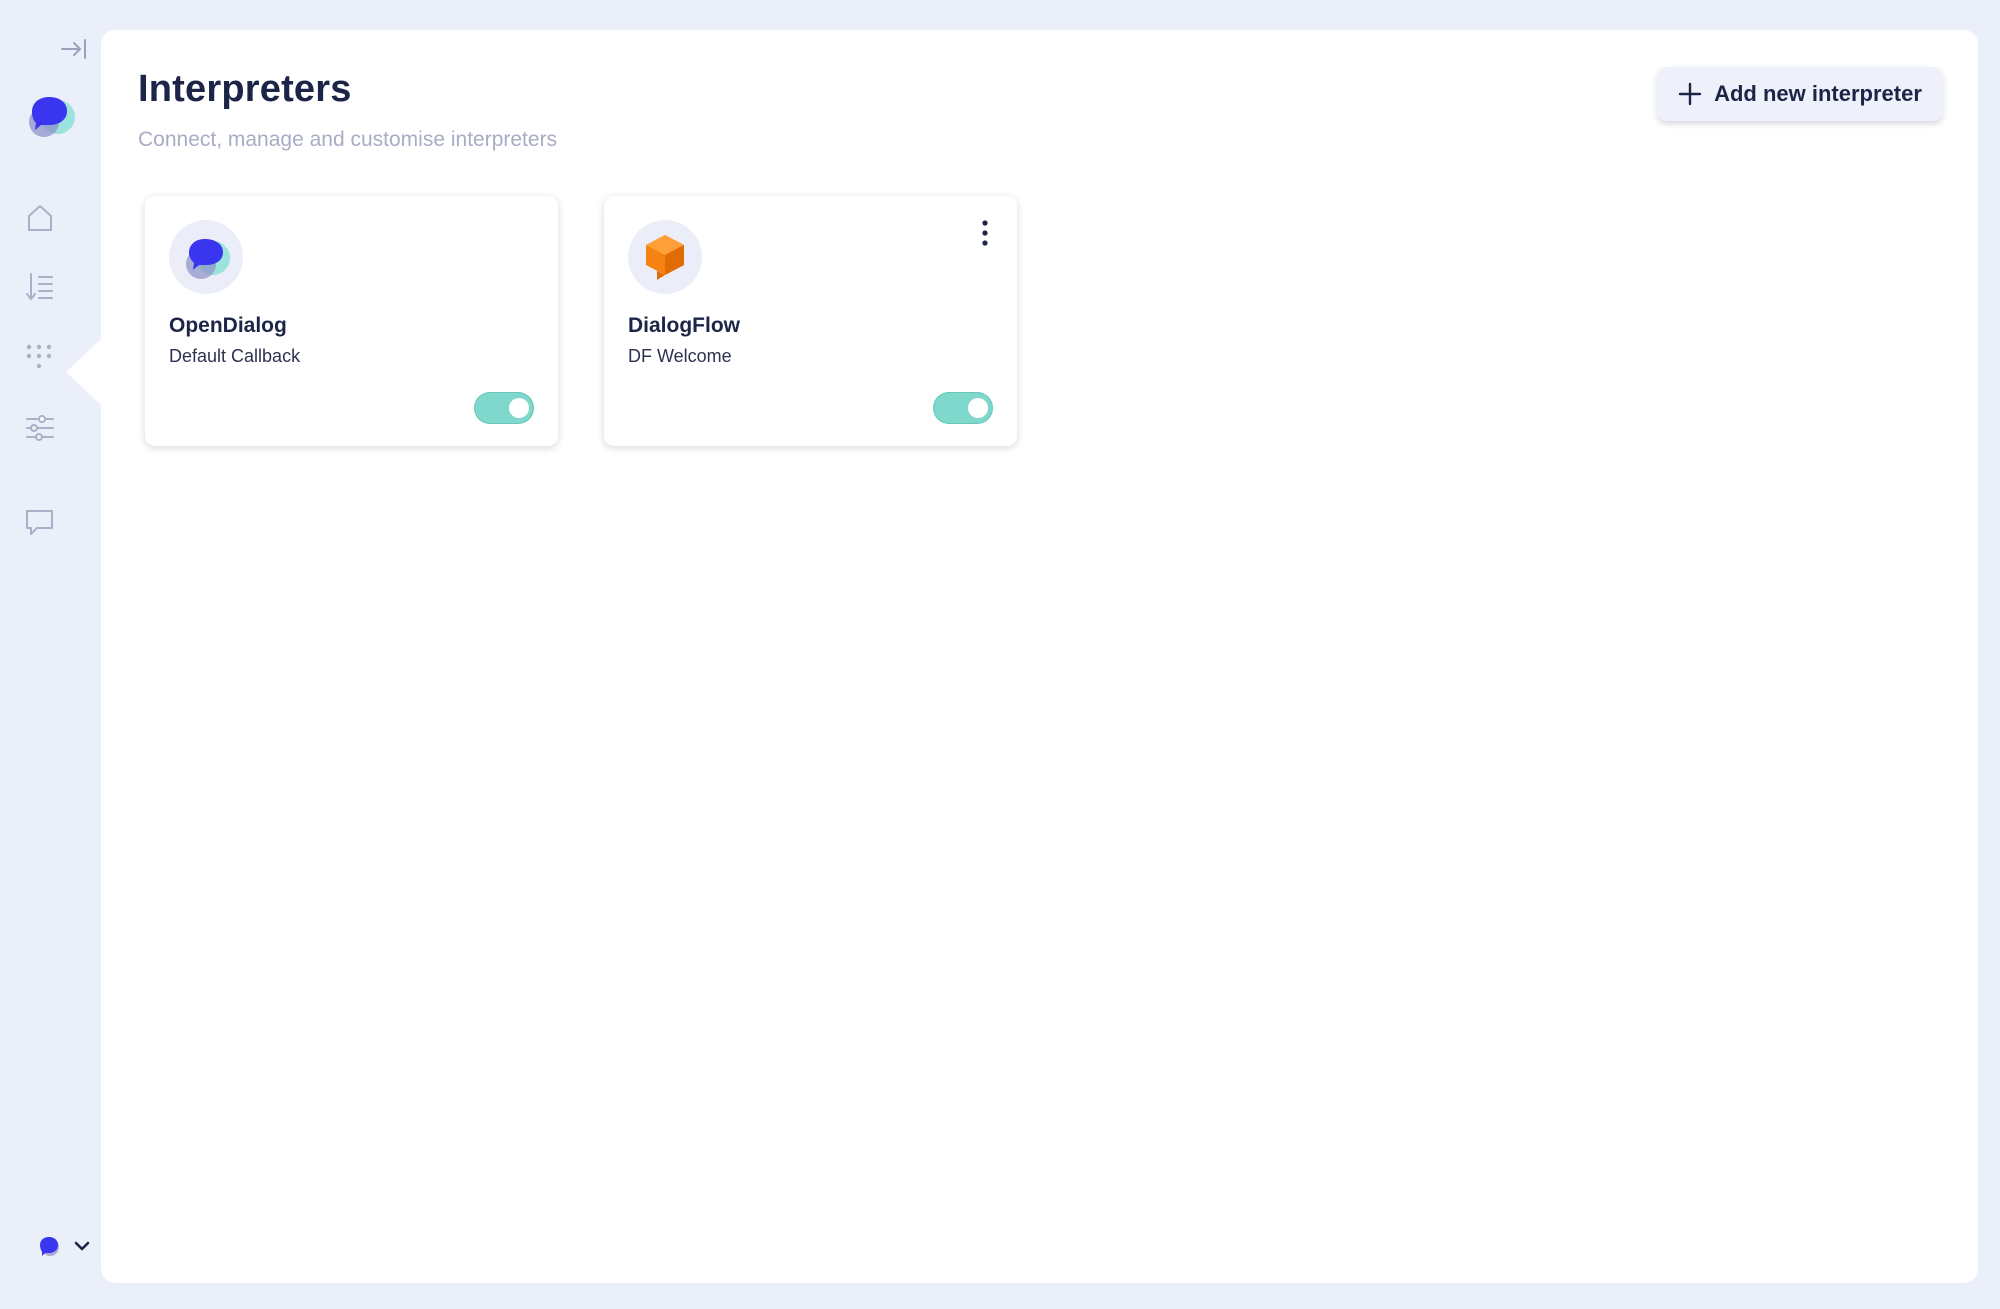  I want to click on nav-home, so click(40, 218).